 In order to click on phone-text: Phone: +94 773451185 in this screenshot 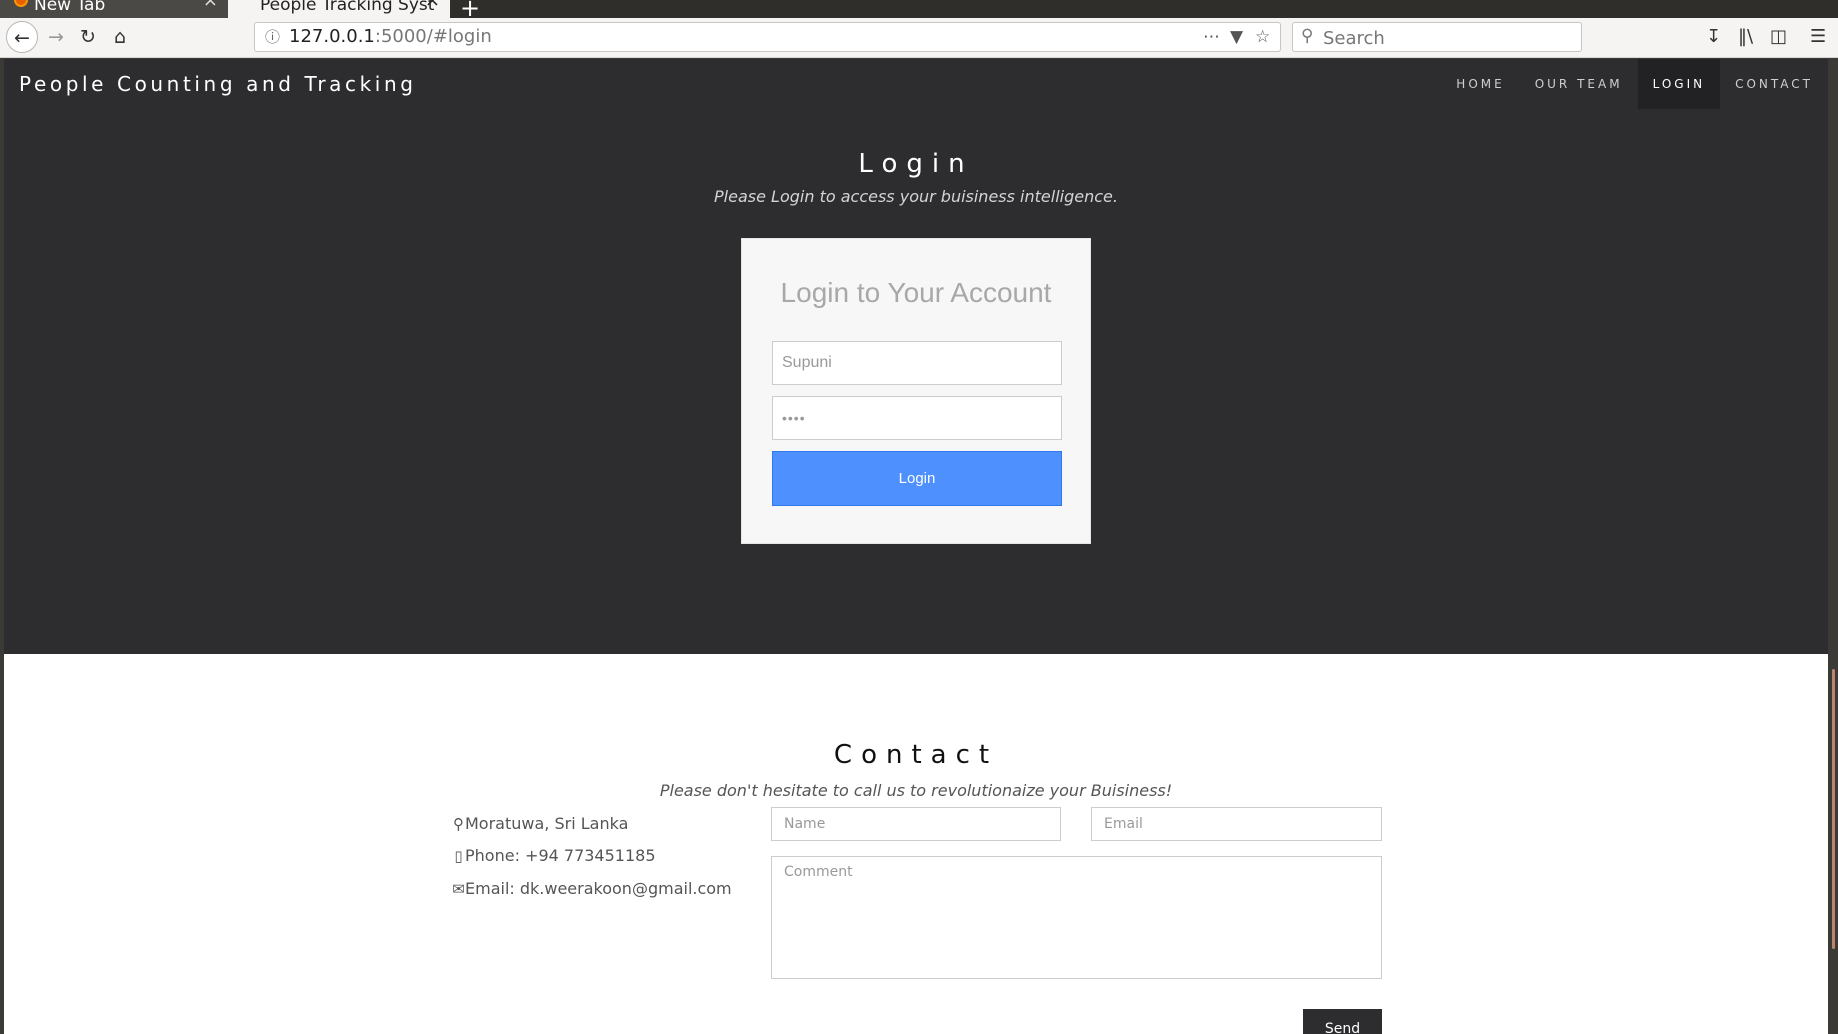, I will do `click(560, 855)`.